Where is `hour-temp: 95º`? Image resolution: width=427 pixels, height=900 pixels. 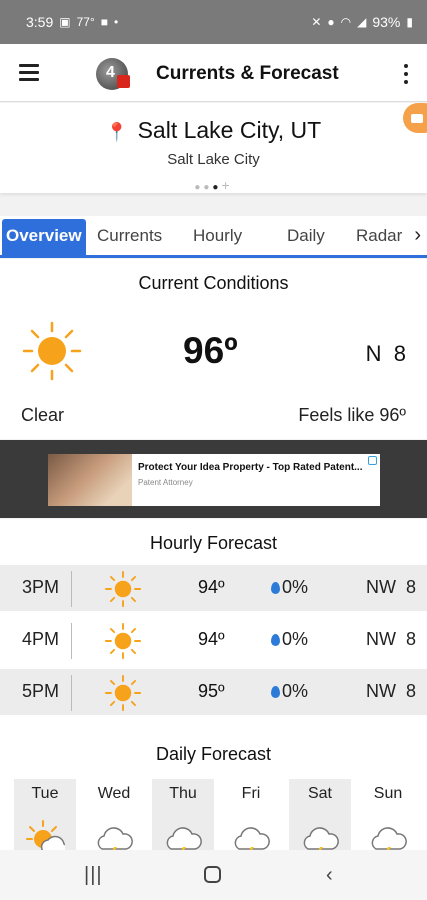 hour-temp: 95º is located at coordinates (211, 691).